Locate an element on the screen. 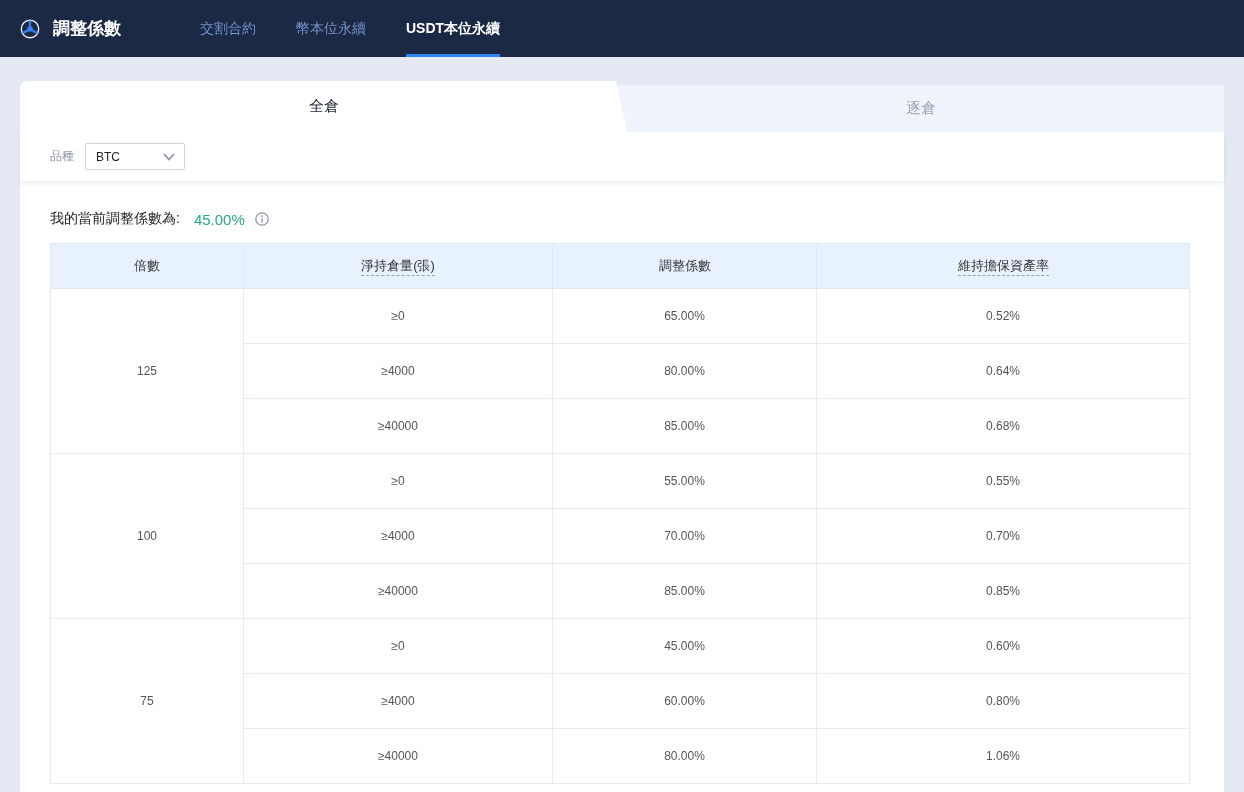 This screenshot has width=1244, height=792. table-cell: 0.55% is located at coordinates (1003, 481).